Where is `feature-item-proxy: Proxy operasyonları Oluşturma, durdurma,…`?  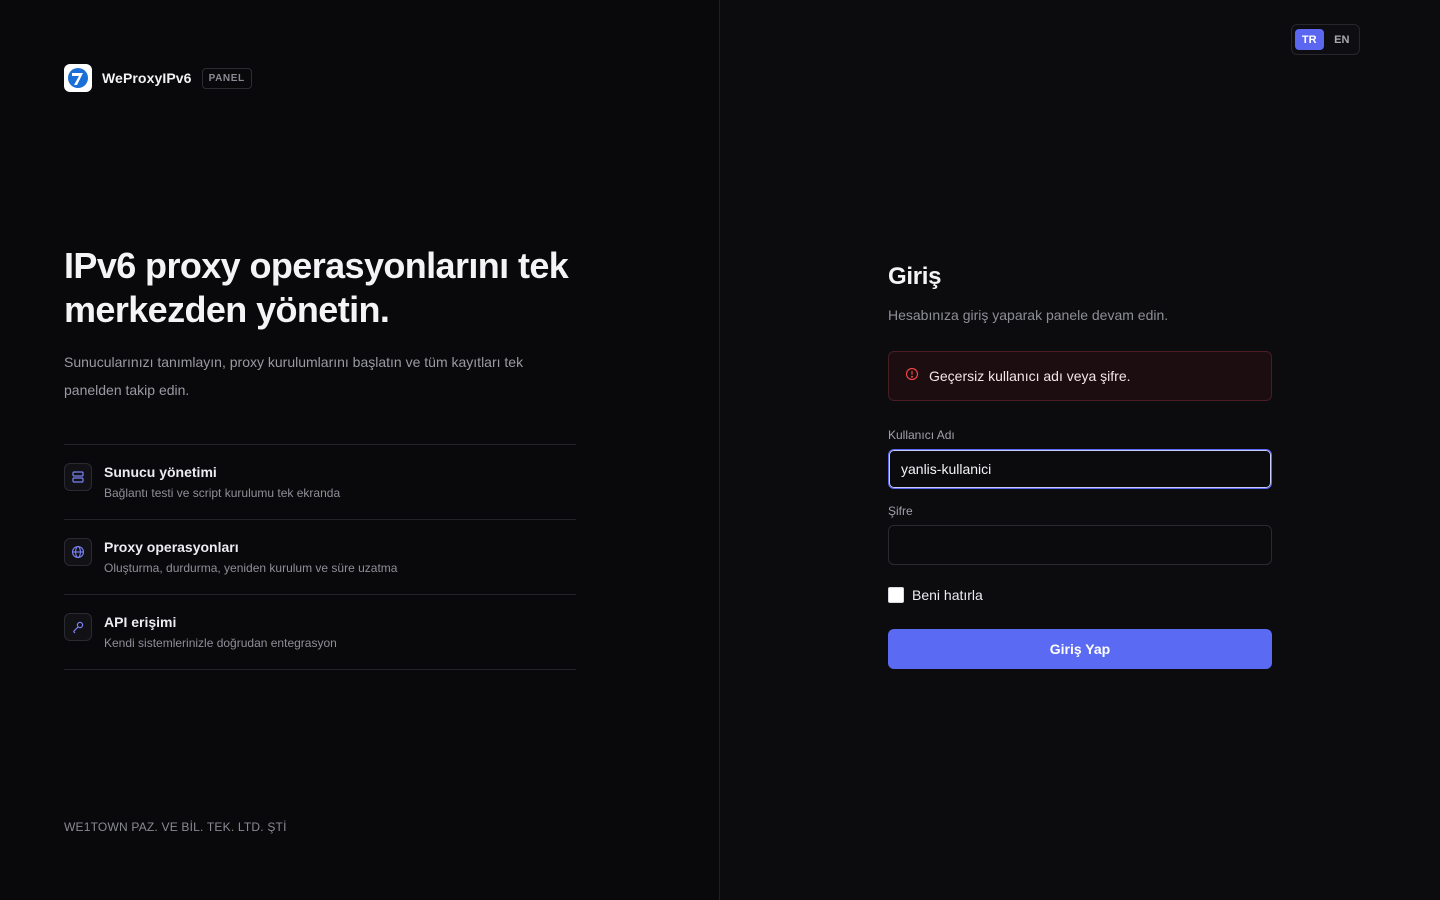 feature-item-proxy: Proxy operasyonları Oluşturma, durdurma,… is located at coordinates (320, 557).